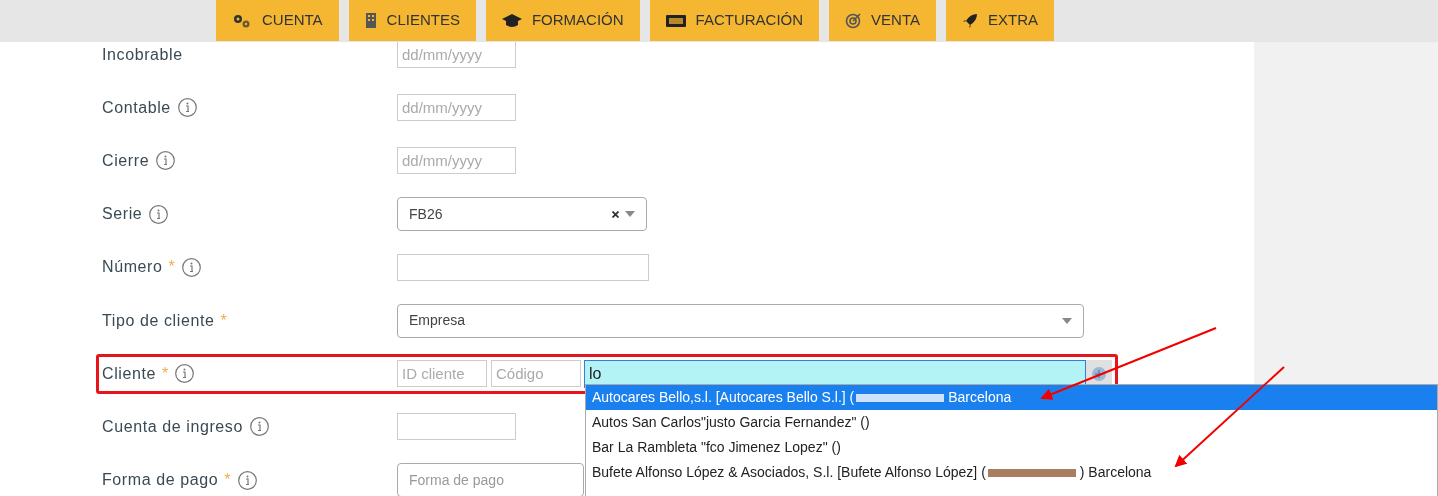  What do you see at coordinates (277, 20) in the screenshot?
I see `menu-tab: CUENTA` at bounding box center [277, 20].